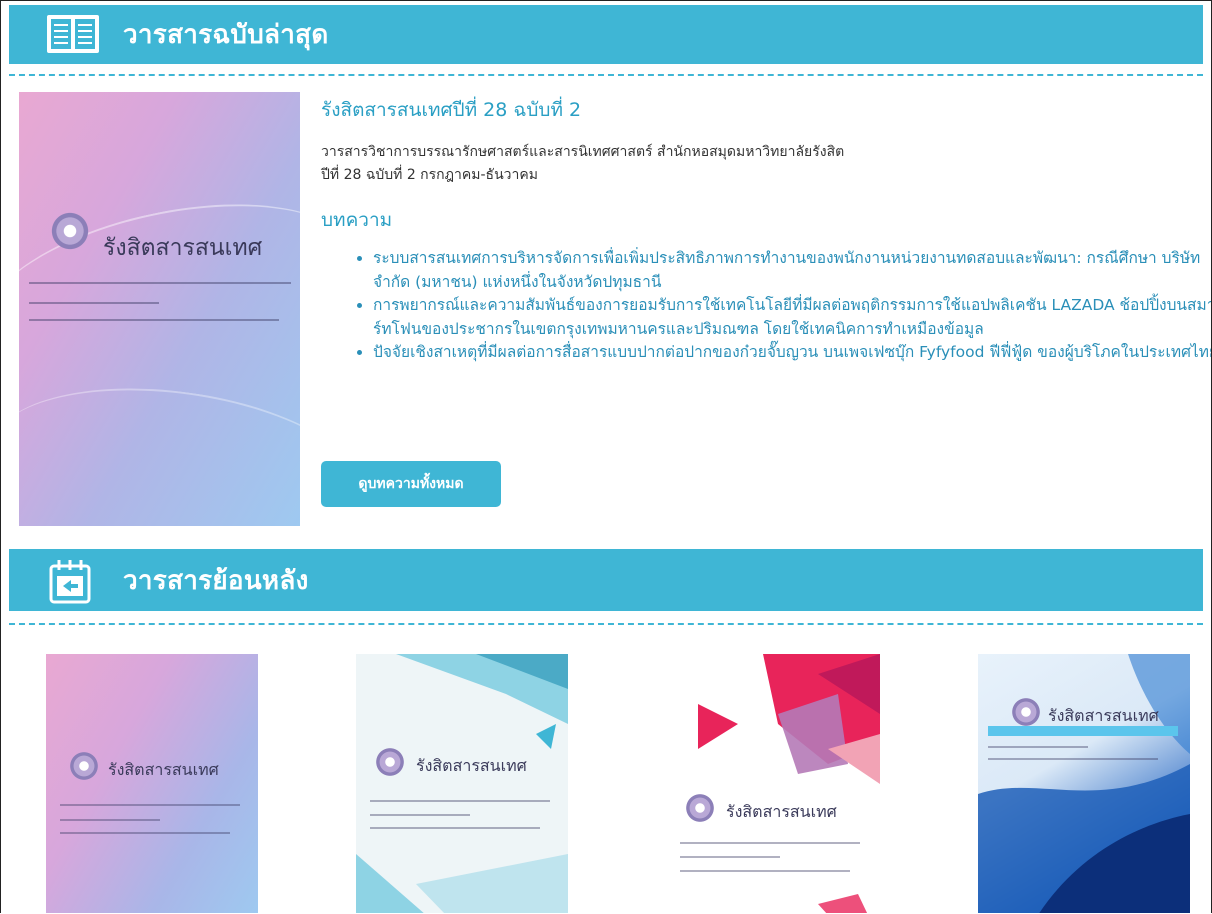  What do you see at coordinates (216, 580) in the screenshot?
I see `archive-title: วารสารย้อนหลัง` at bounding box center [216, 580].